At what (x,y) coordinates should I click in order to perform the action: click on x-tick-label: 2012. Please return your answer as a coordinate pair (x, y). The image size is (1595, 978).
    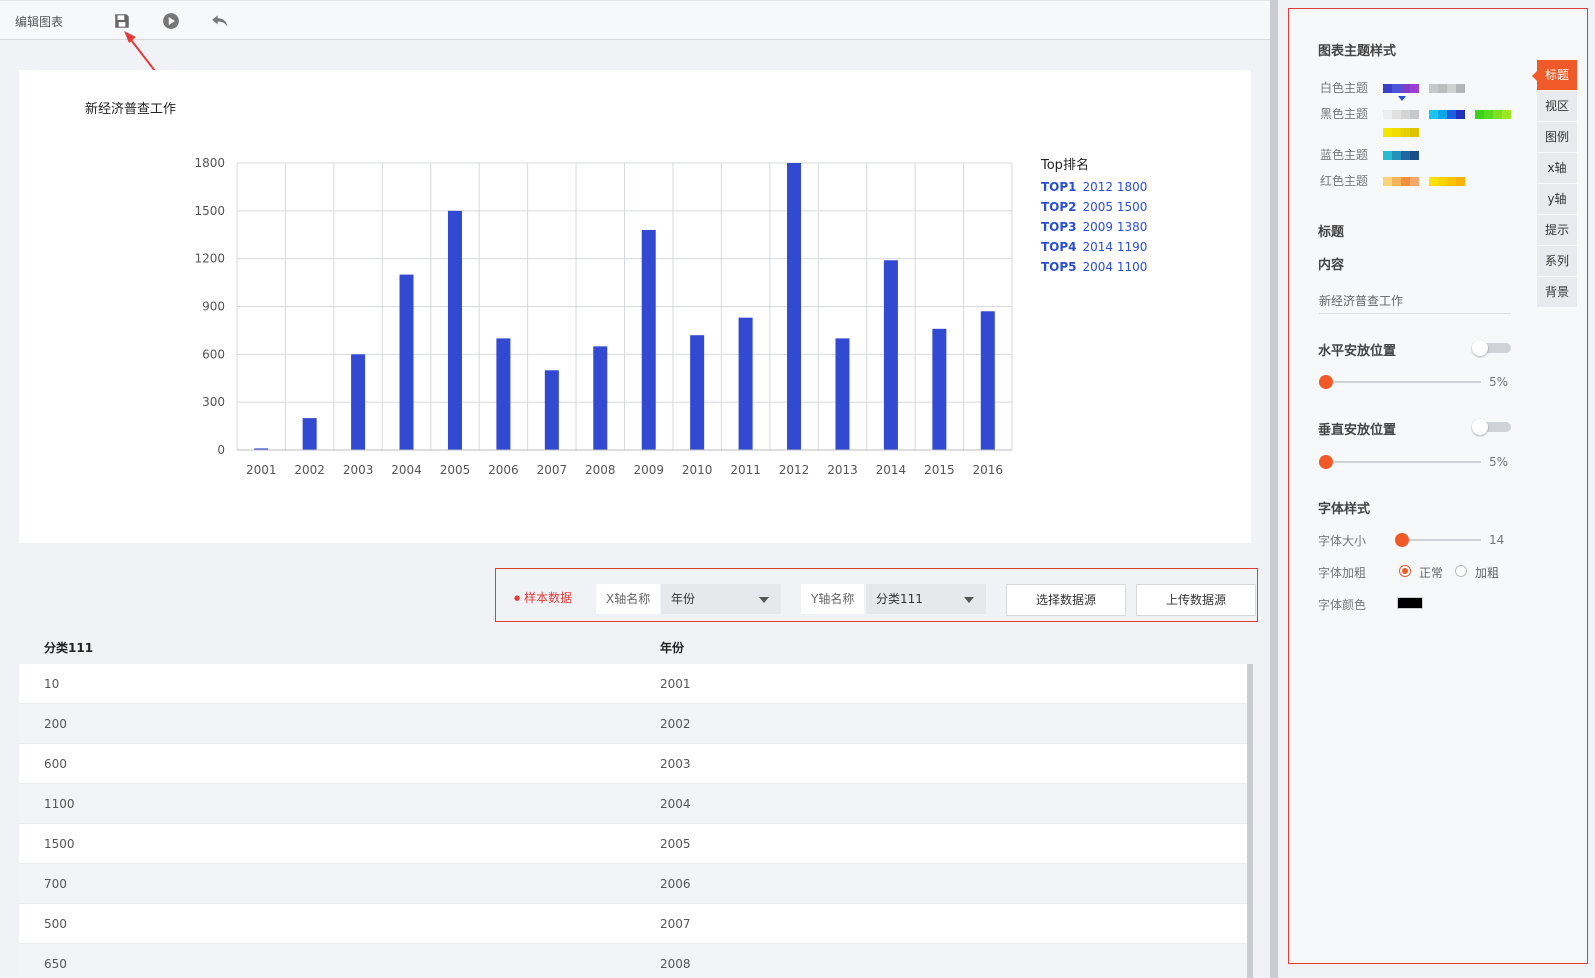
    Looking at the image, I should click on (794, 470).